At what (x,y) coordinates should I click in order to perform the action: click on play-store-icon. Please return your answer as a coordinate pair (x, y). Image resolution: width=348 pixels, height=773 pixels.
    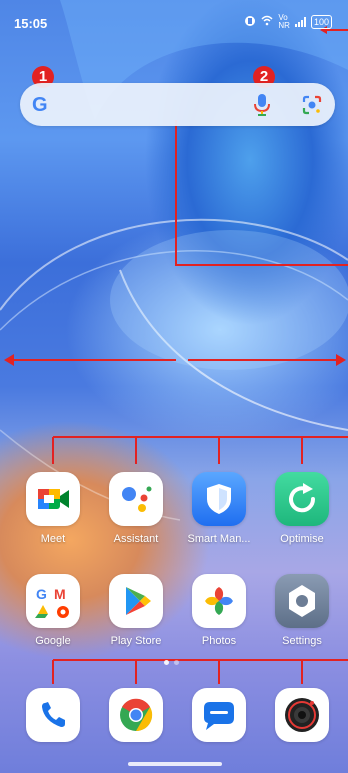
    Looking at the image, I should click on (136, 601).